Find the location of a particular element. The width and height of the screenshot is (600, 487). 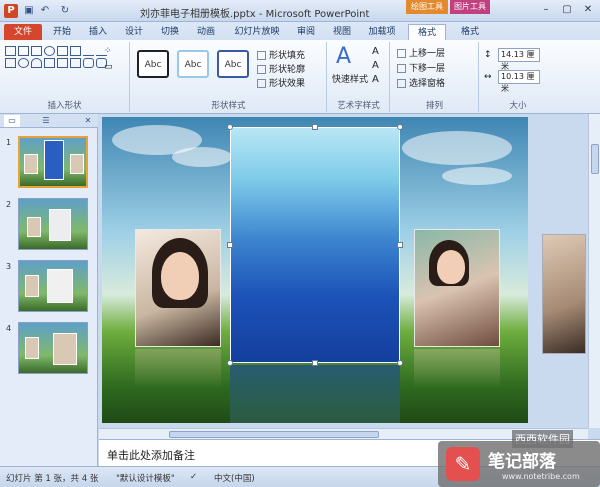

text-outline-icon: A is located at coordinates (375, 65).